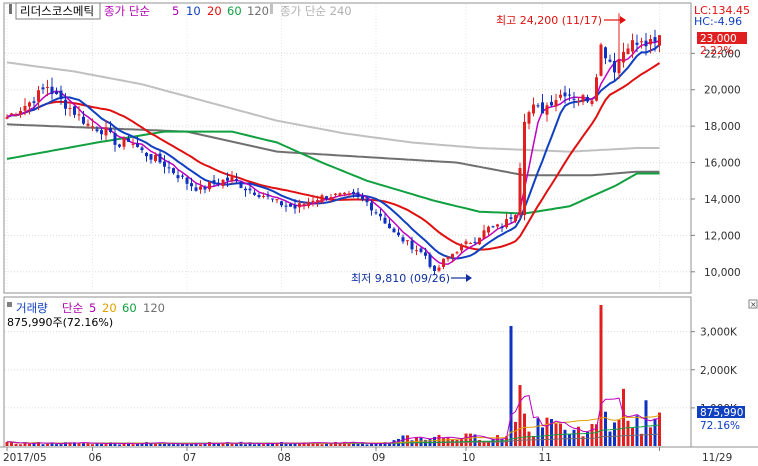 This screenshot has height=466, width=758. I want to click on date-tick-label: 11/29, so click(717, 458).